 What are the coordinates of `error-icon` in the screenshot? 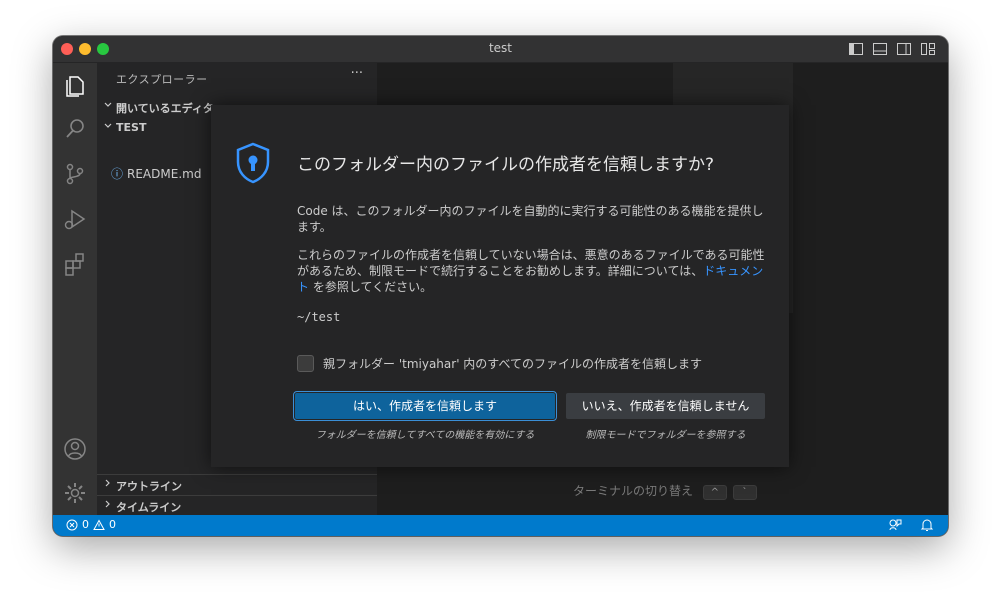 It's located at (72, 524).